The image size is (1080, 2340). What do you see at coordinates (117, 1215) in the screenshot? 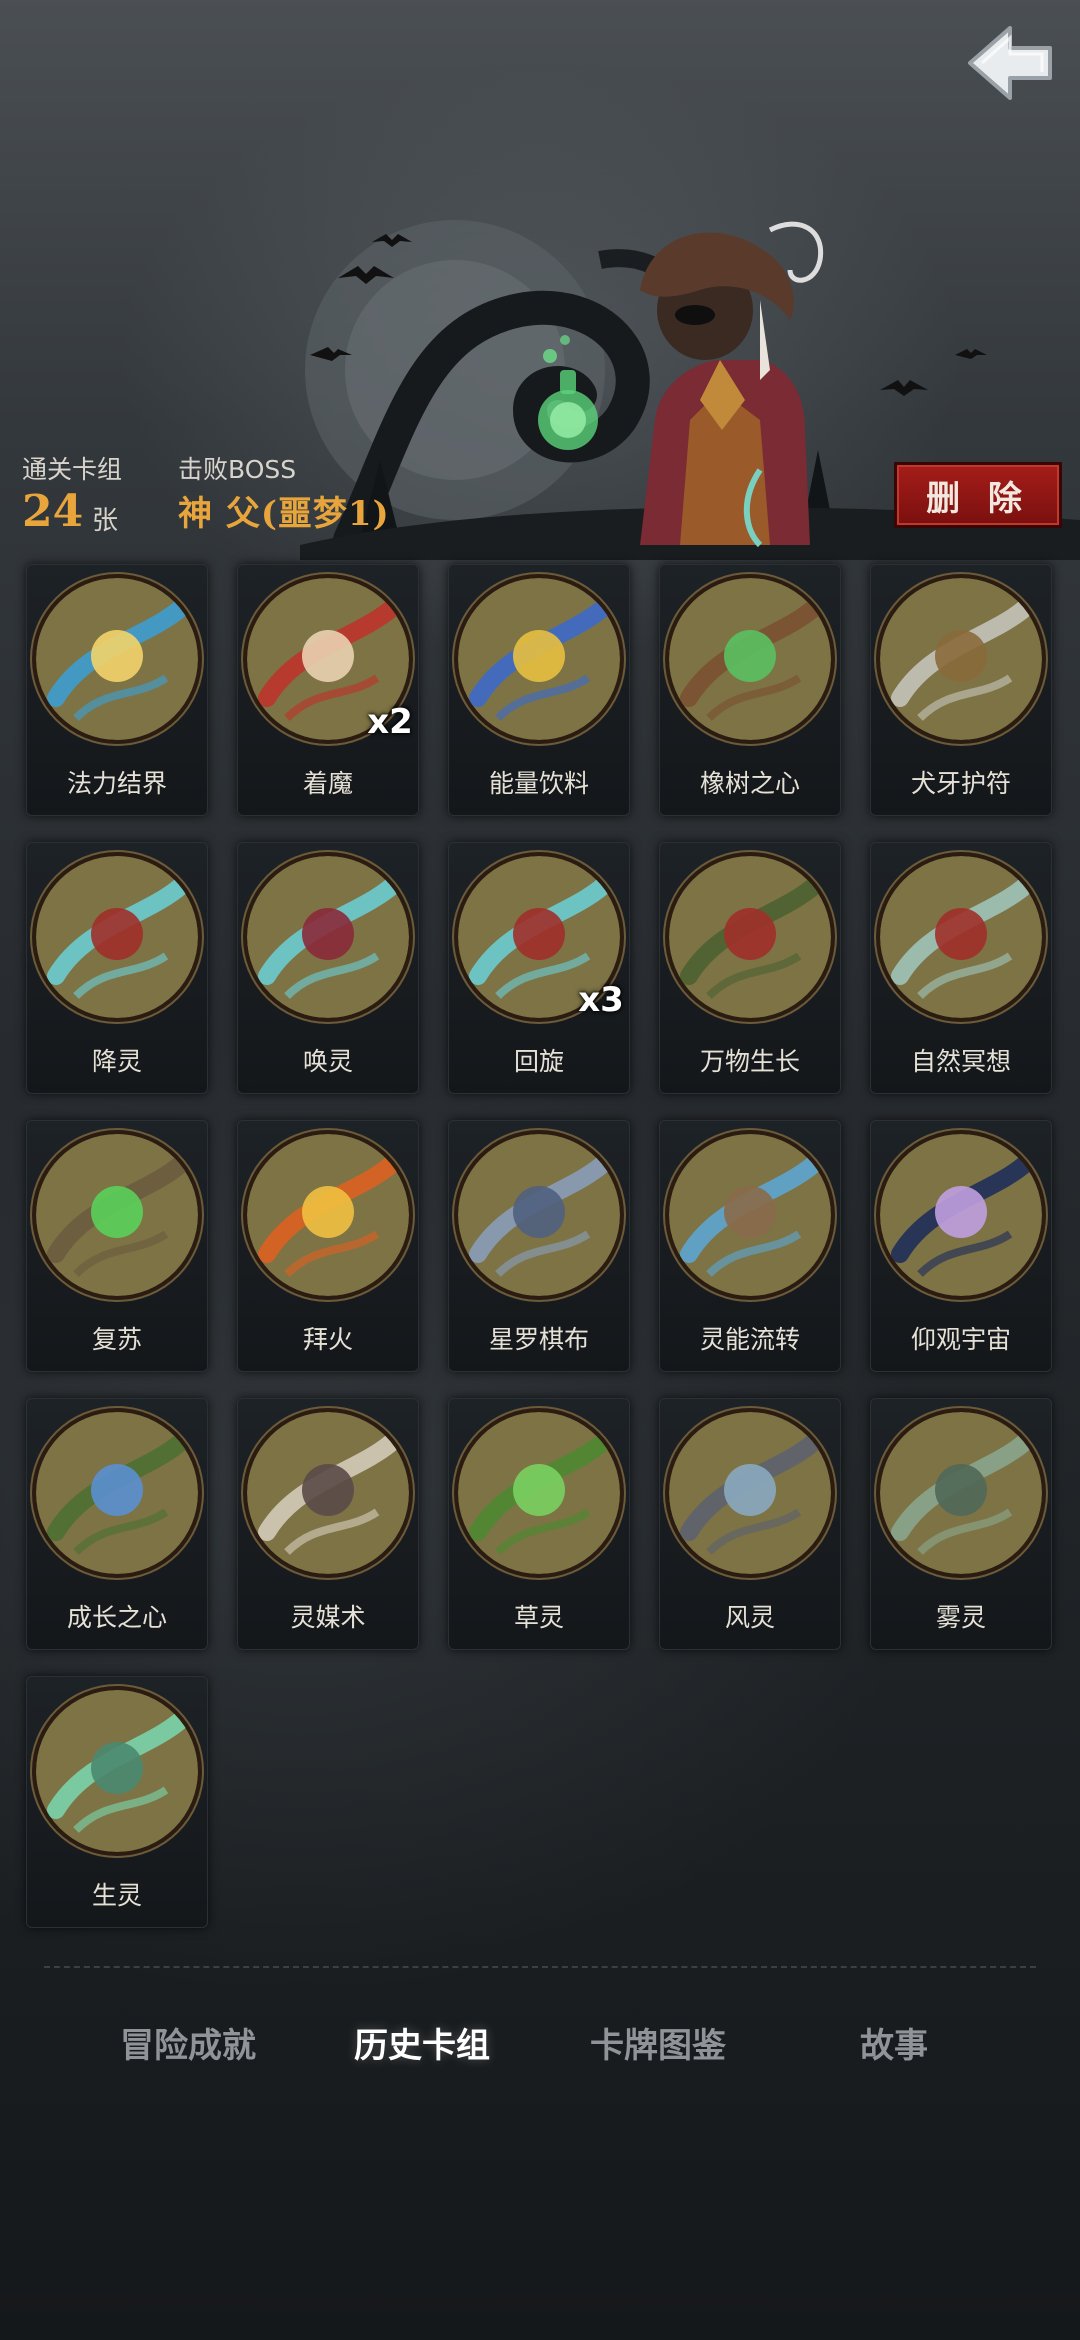
I see `revive-icon` at bounding box center [117, 1215].